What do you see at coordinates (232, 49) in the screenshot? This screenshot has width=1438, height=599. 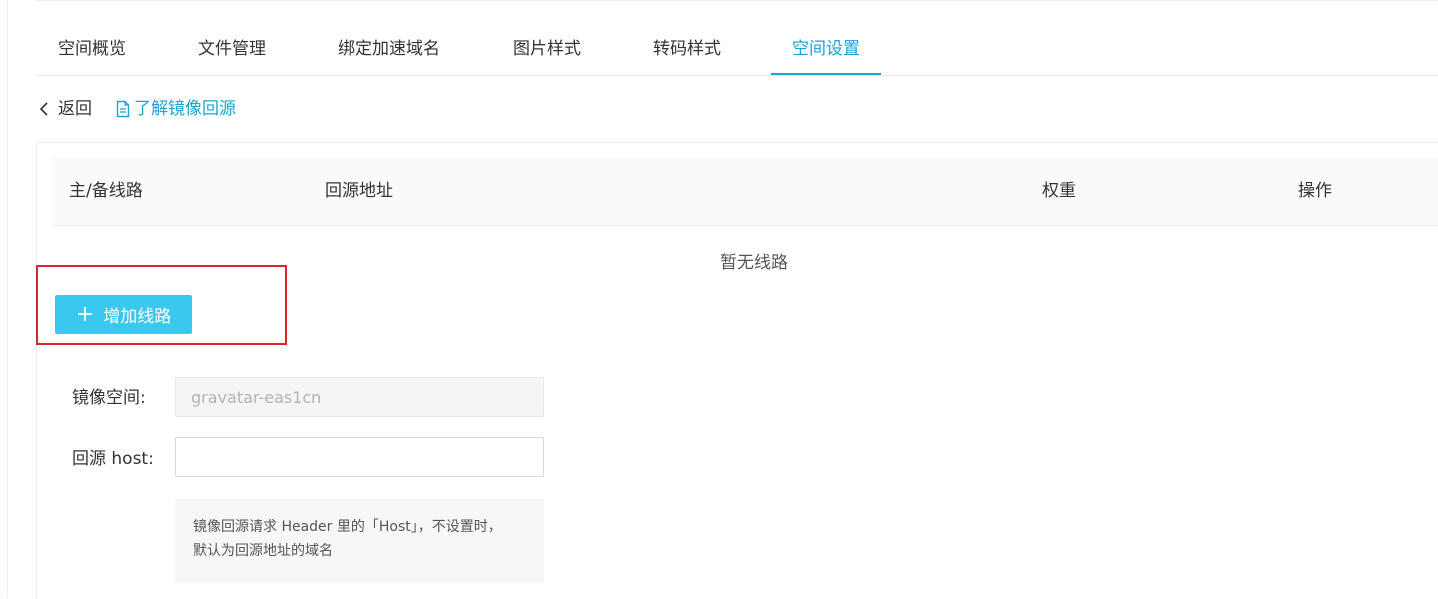 I see `tab-file-management: 文件管理` at bounding box center [232, 49].